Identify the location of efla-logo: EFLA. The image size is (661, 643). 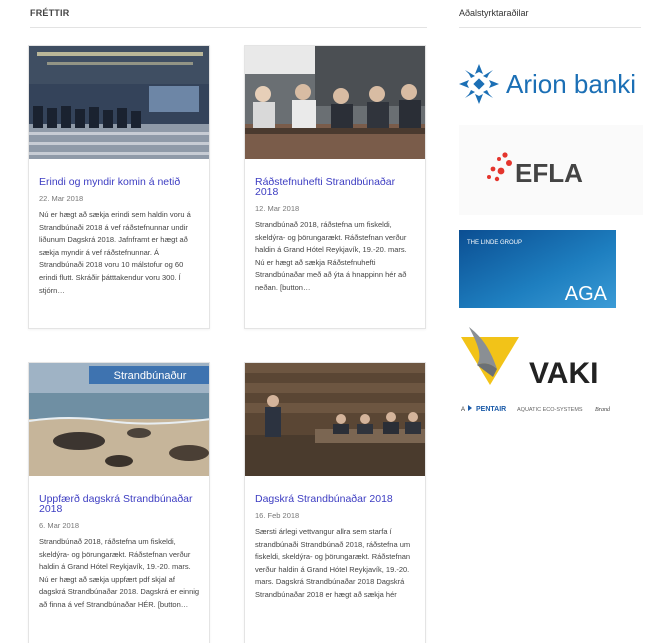
(535, 170).